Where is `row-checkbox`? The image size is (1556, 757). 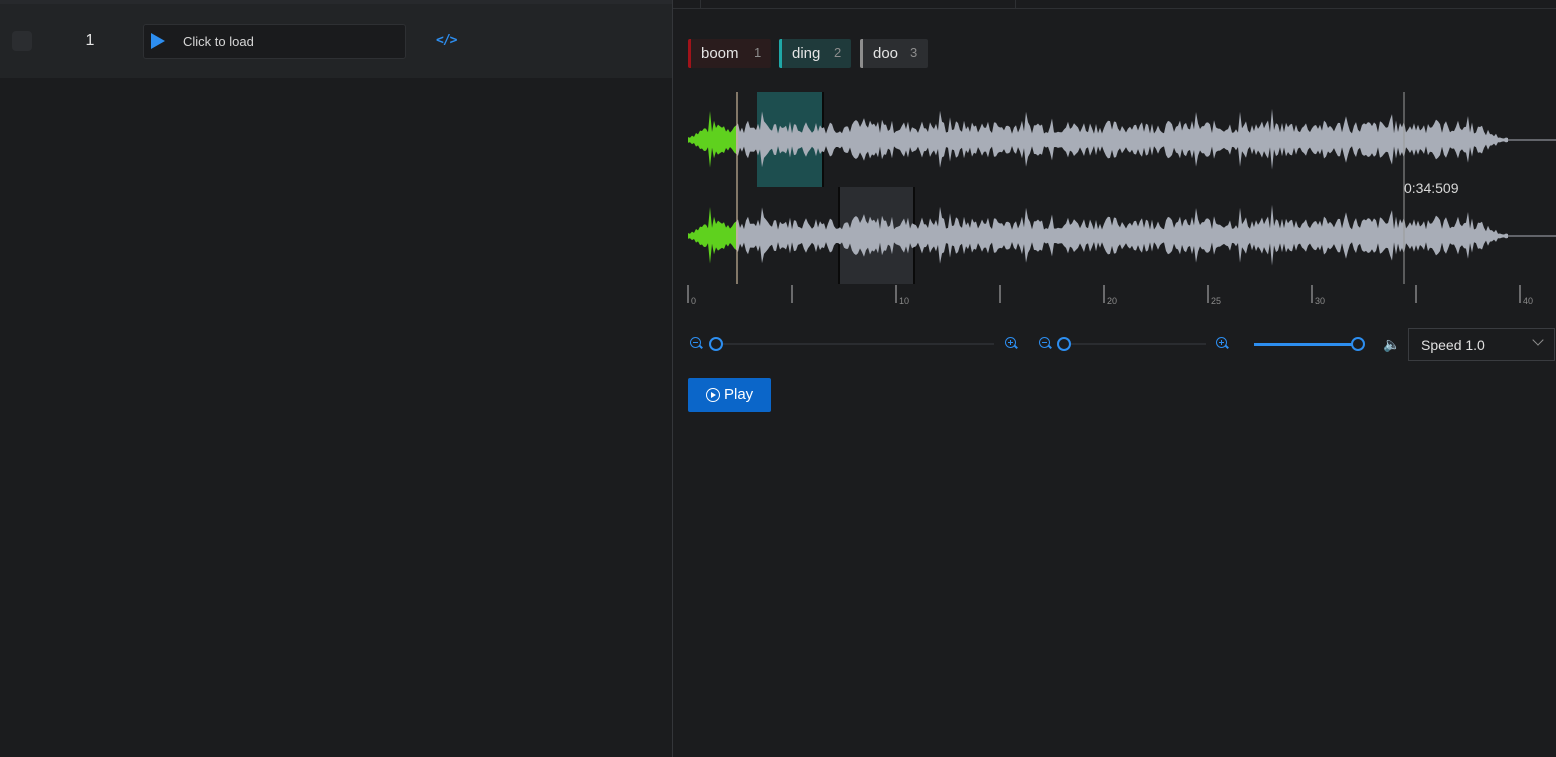 row-checkbox is located at coordinates (22, 41).